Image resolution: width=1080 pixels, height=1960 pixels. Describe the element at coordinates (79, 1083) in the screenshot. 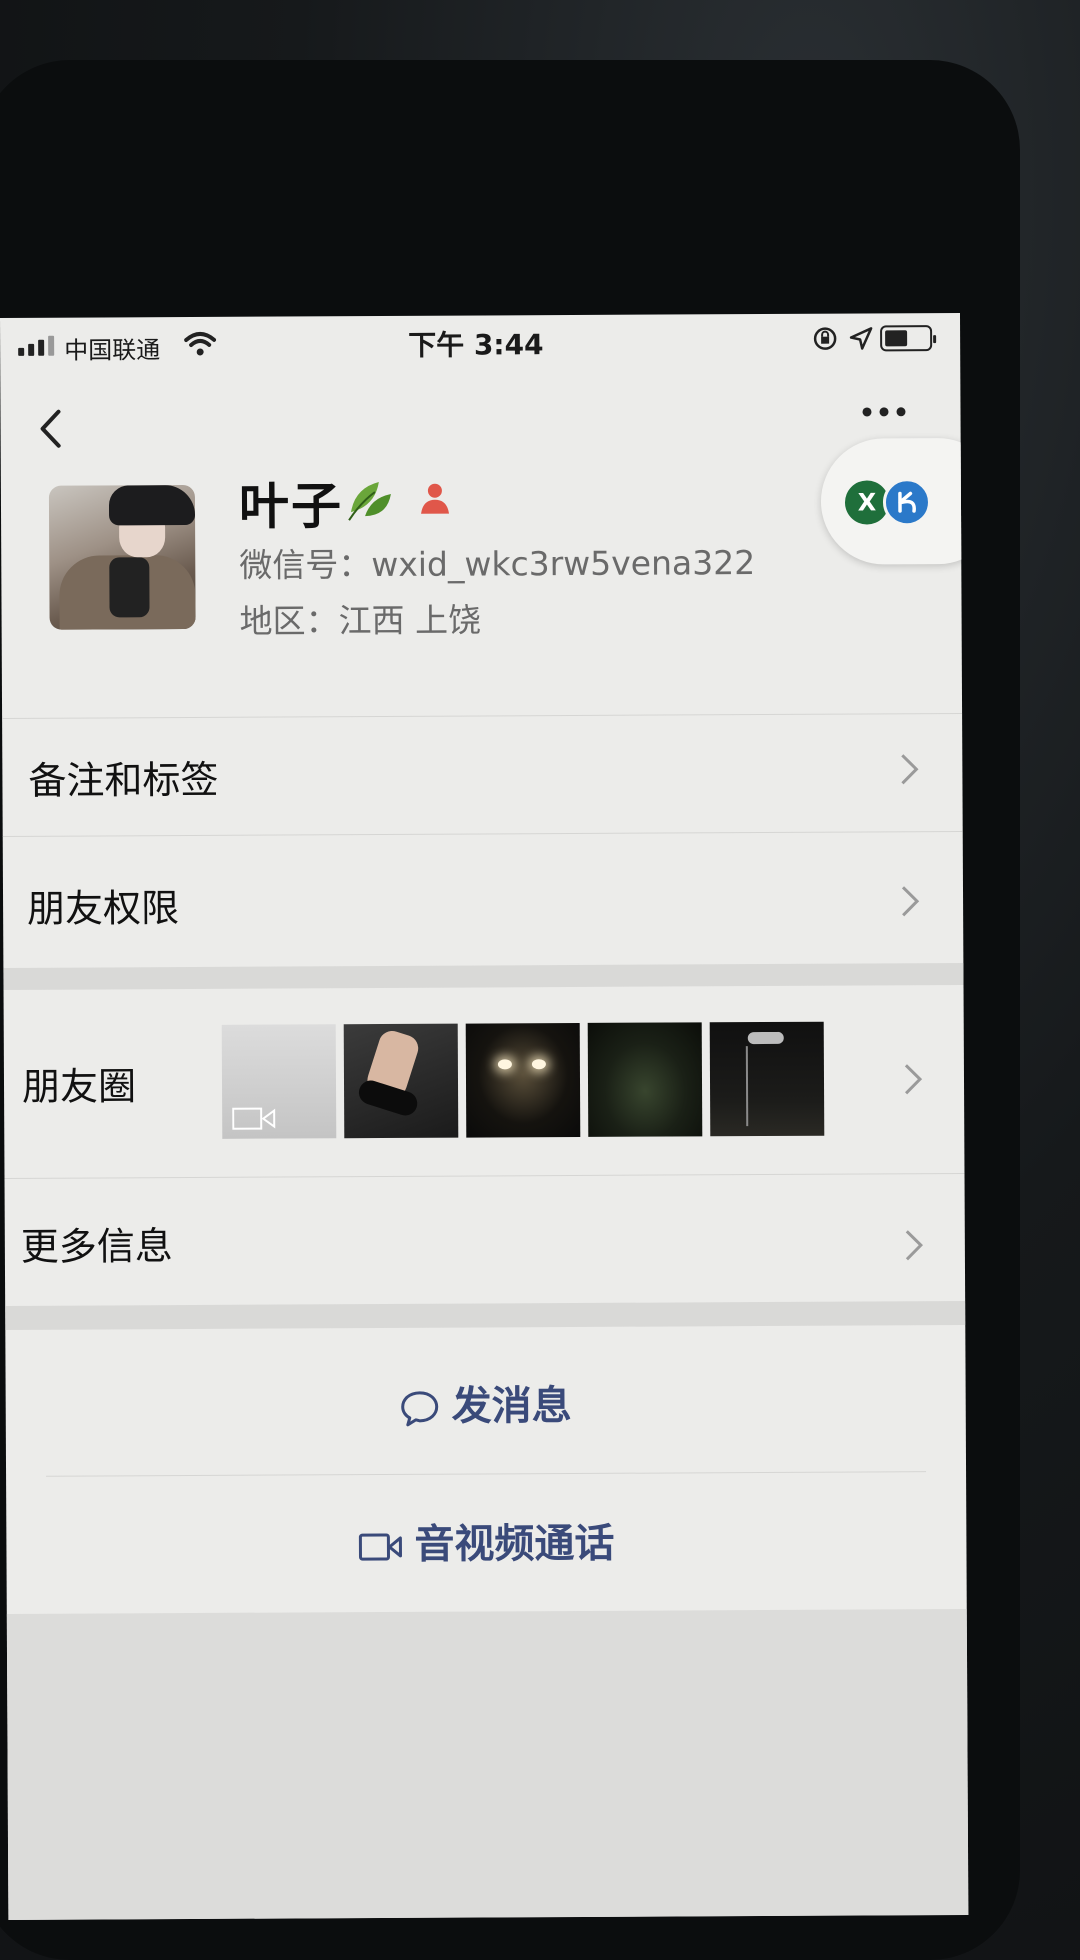

I see `moments-label: 朋友圈` at that location.